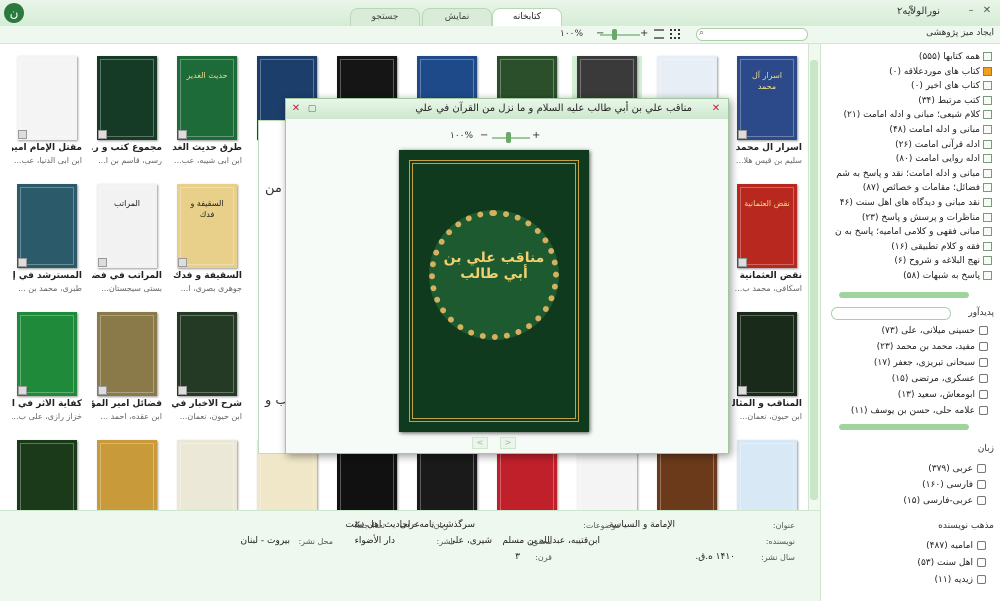 The width and height of the screenshot is (1000, 601). Describe the element at coordinates (943, 261) in the screenshot. I see `category-item: نهج البلاغه و شروح (۶)` at that location.